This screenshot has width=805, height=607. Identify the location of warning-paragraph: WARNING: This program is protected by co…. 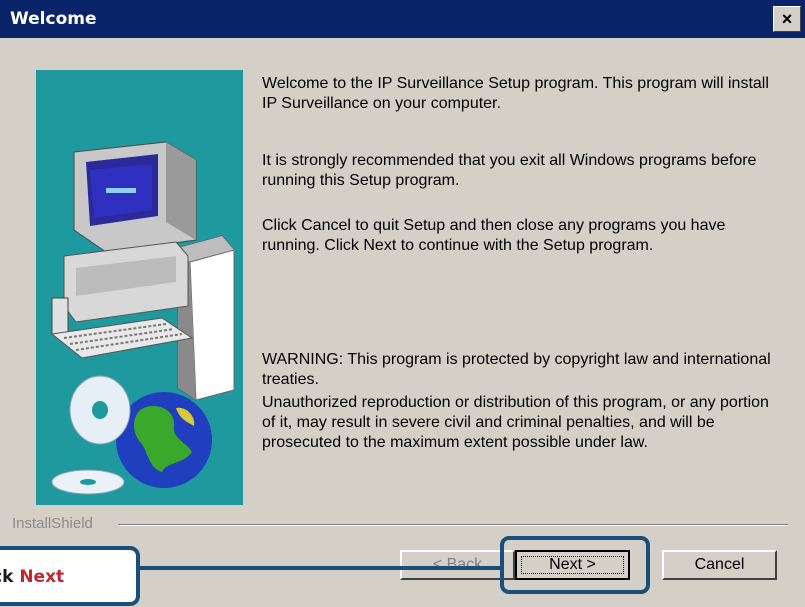
(516, 369).